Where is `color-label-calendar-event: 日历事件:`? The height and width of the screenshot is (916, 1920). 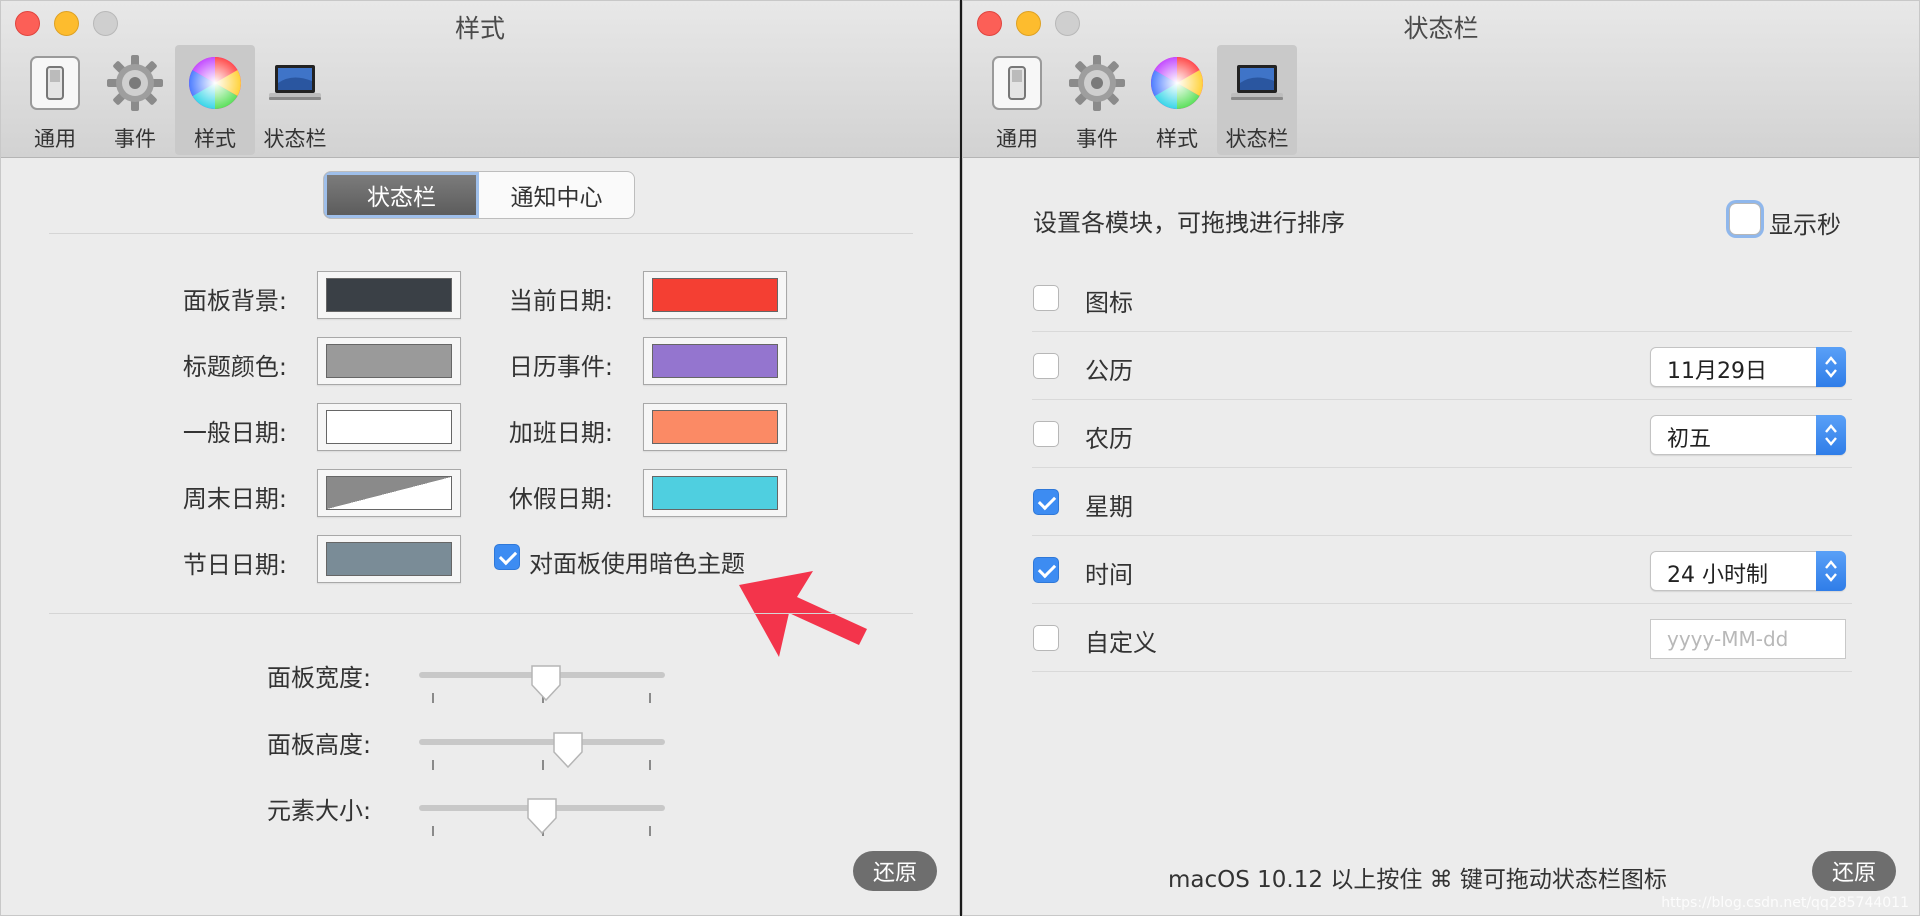 color-label-calendar-event: 日历事件: is located at coordinates (560, 367).